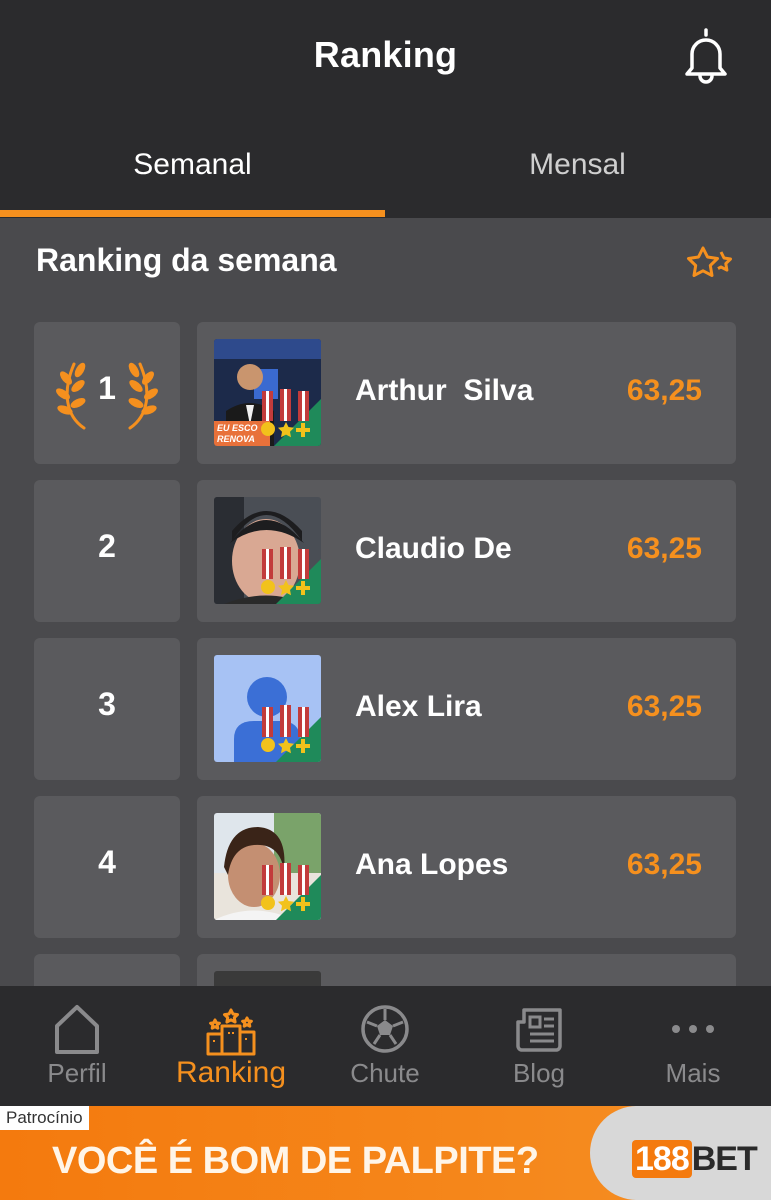 The height and width of the screenshot is (1200, 771). I want to click on user-card: Ana Lopes 63,25, so click(466, 867).